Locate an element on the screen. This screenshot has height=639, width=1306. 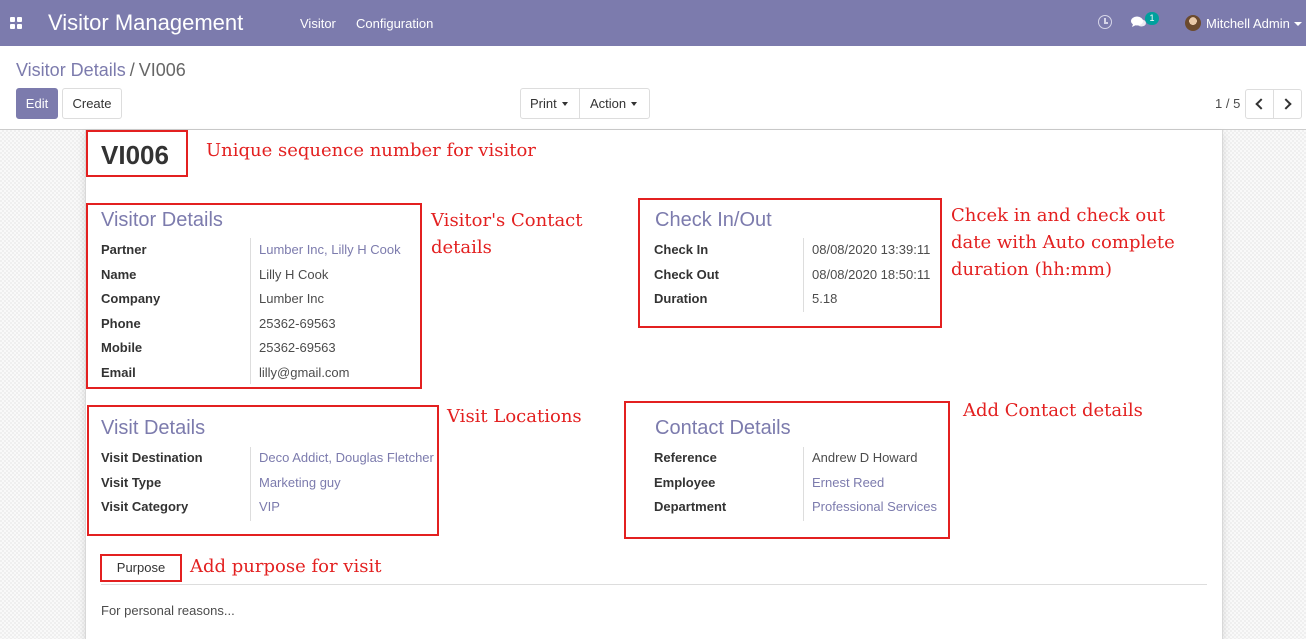
pager-value: 1 / 5 is located at coordinates (1227, 103).